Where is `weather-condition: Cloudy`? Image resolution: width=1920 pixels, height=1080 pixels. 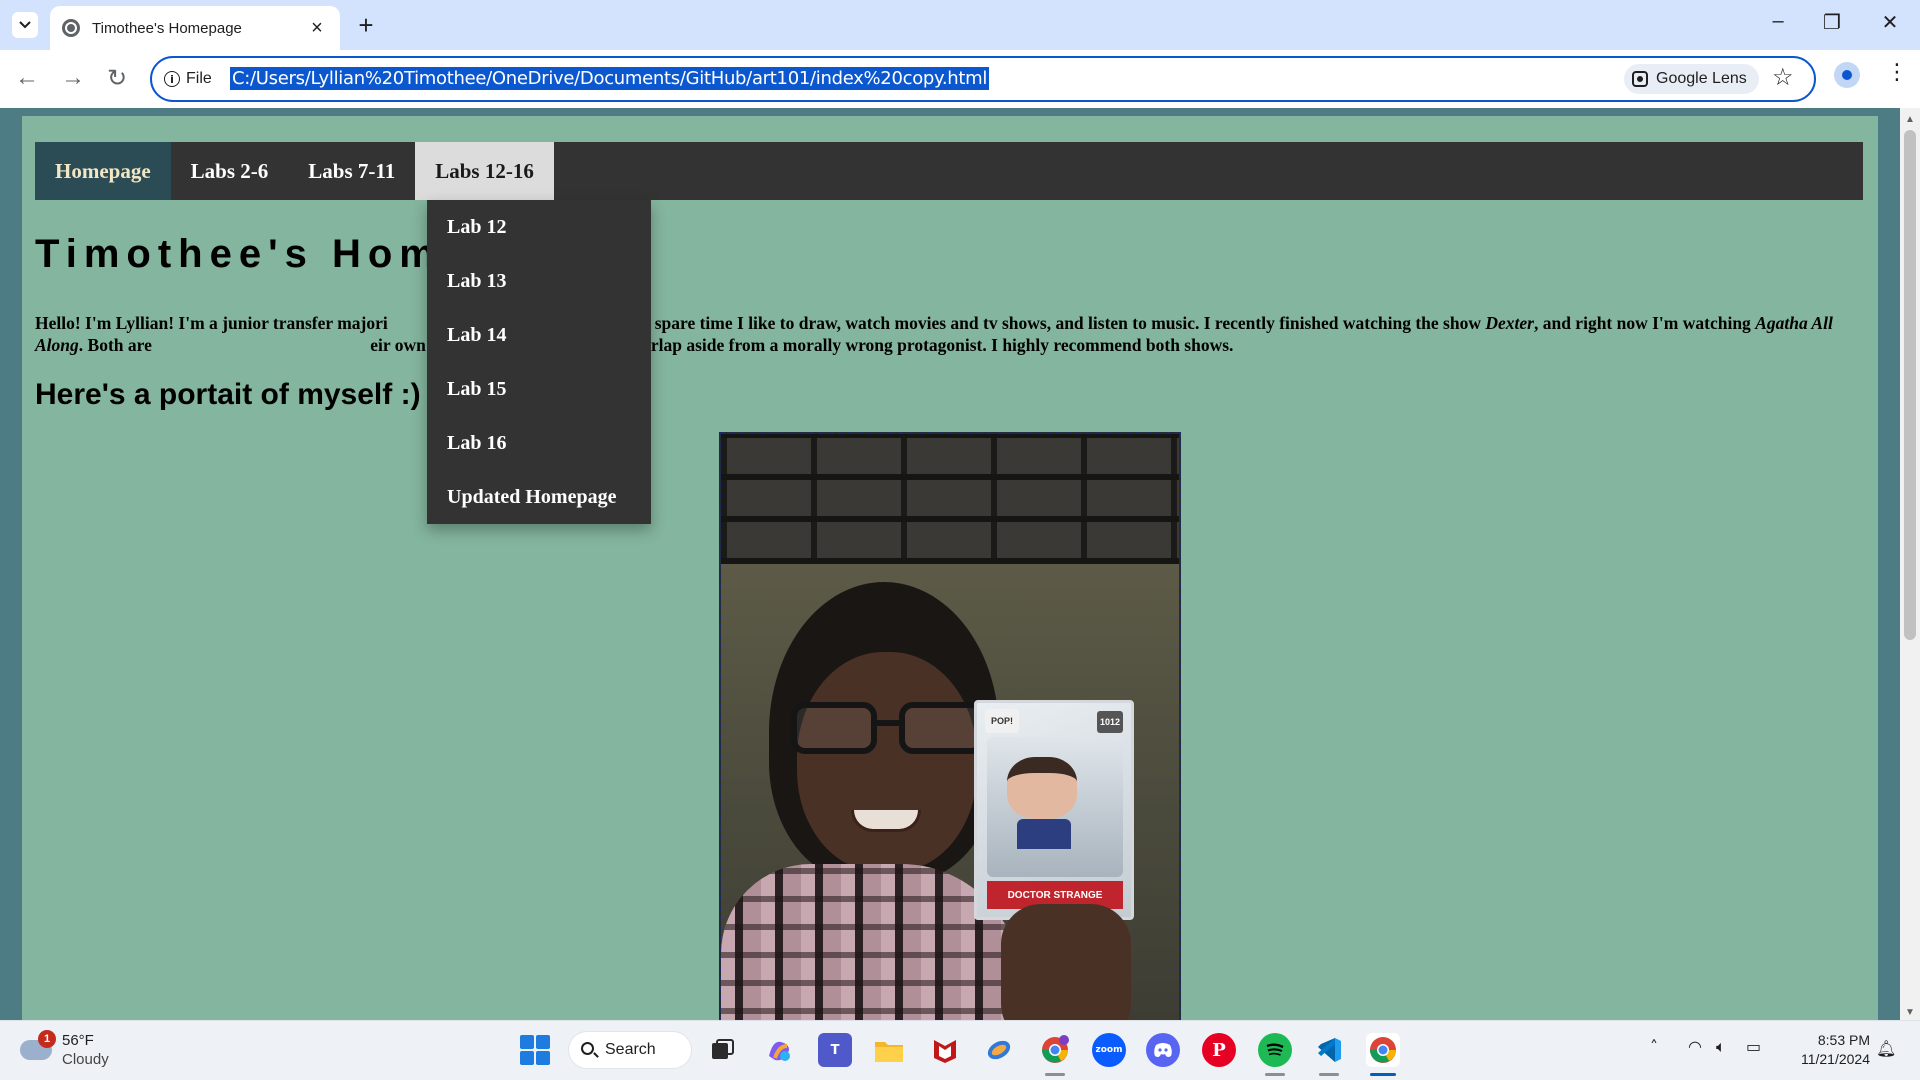 weather-condition: Cloudy is located at coordinates (85, 1059).